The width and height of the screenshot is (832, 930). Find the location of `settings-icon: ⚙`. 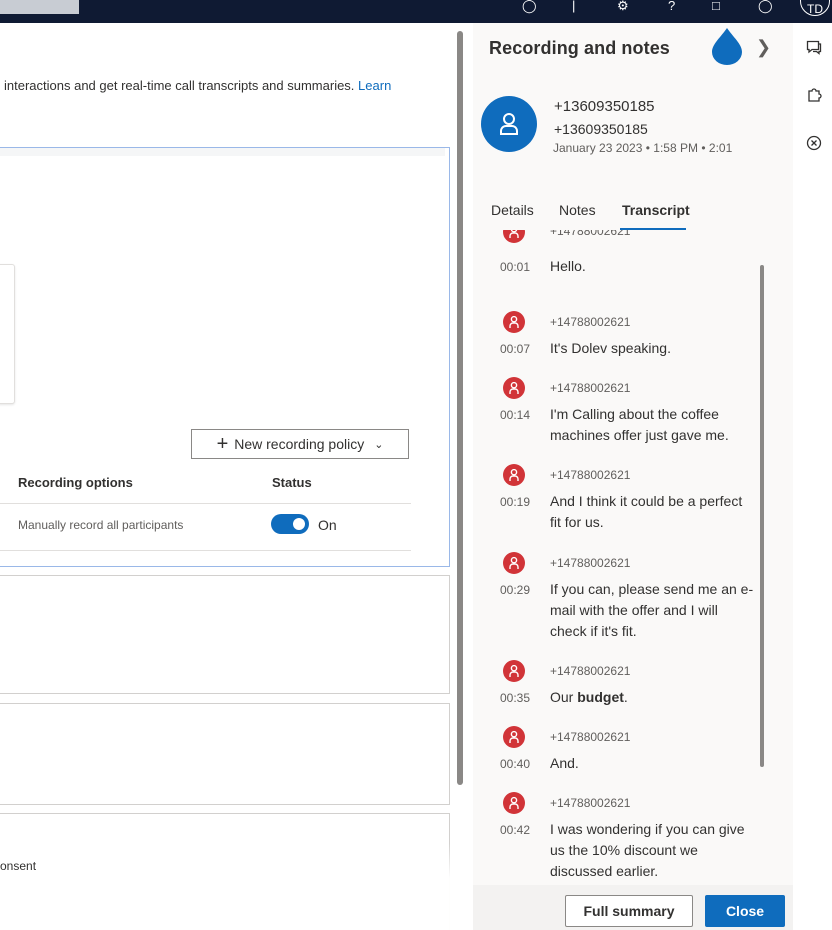

settings-icon: ⚙ is located at coordinates (623, 8).